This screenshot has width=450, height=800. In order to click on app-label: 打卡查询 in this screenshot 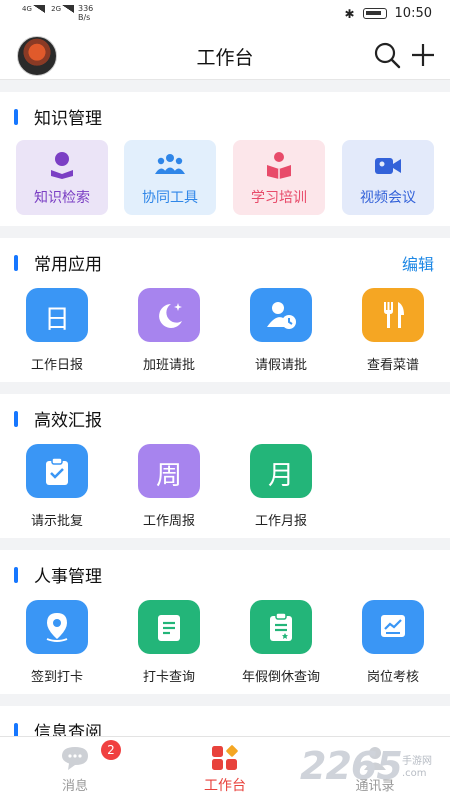, I will do `click(168, 677)`.